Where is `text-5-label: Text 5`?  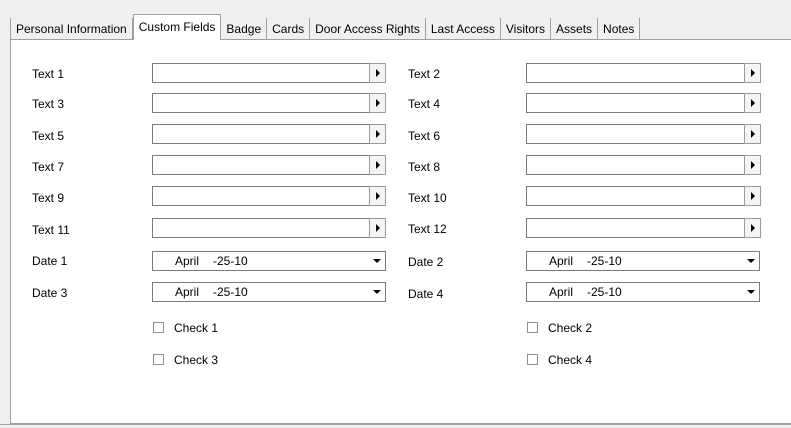
text-5-label: Text 5 is located at coordinates (48, 136).